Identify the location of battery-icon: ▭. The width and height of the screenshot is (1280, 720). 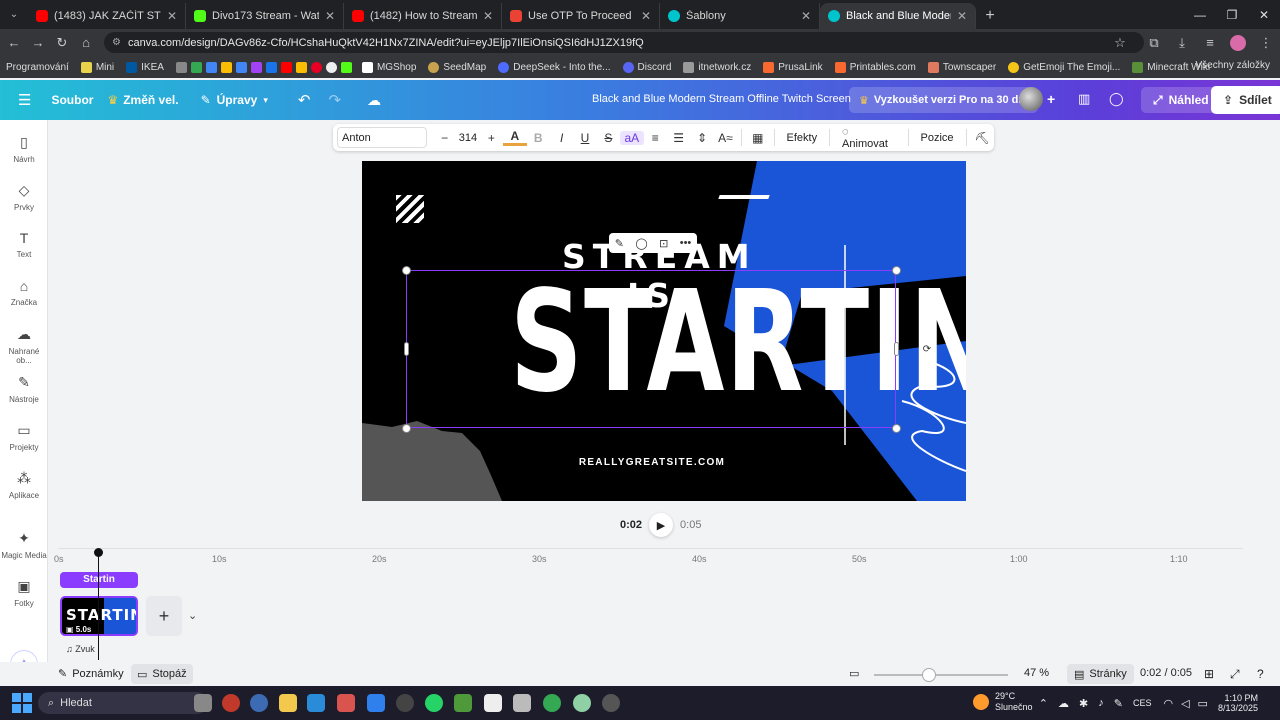
(1203, 703).